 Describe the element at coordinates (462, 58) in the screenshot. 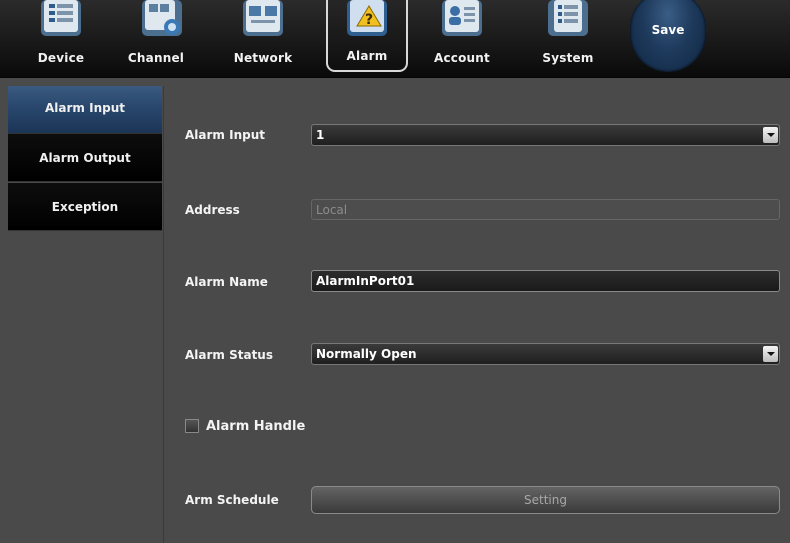

I see `tab-label: Account` at that location.